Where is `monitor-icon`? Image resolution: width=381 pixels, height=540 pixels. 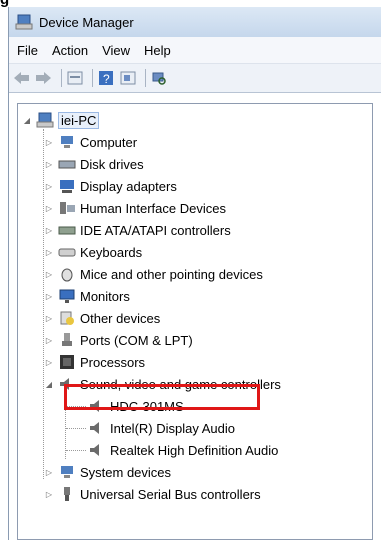
monitor-icon is located at coordinates (67, 296).